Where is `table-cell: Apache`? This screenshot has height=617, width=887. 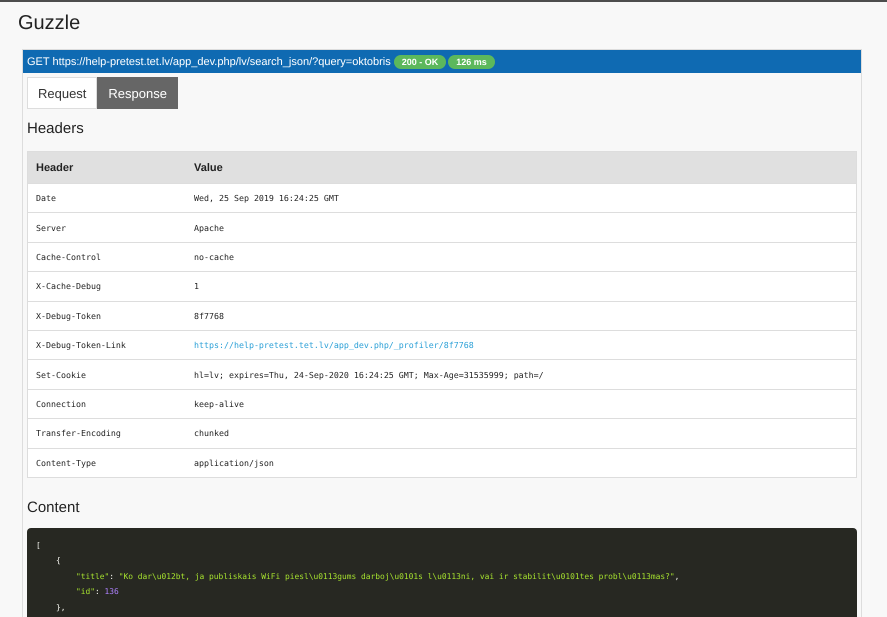 table-cell: Apache is located at coordinates (521, 227).